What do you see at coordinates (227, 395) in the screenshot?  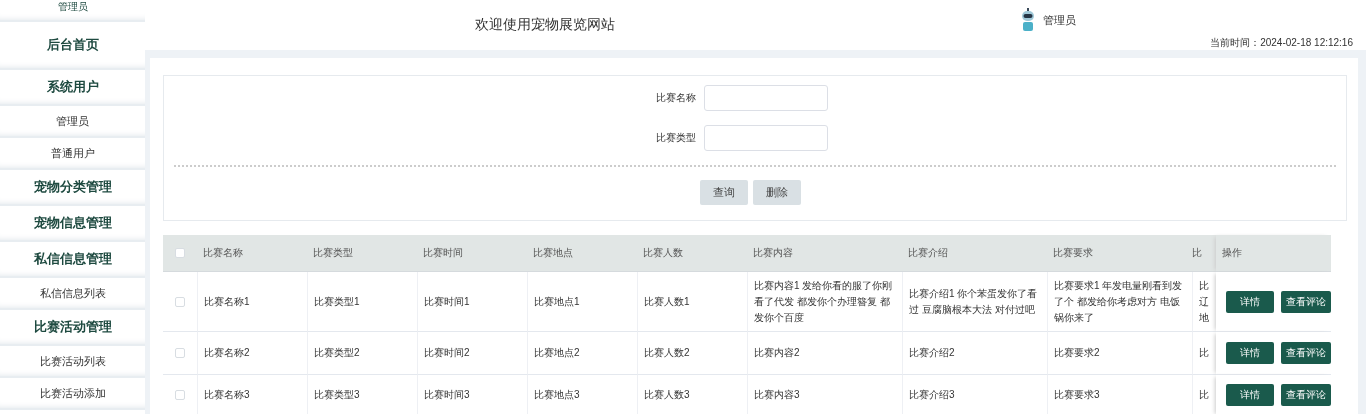 I see `table-cell-text: 比赛名称3` at bounding box center [227, 395].